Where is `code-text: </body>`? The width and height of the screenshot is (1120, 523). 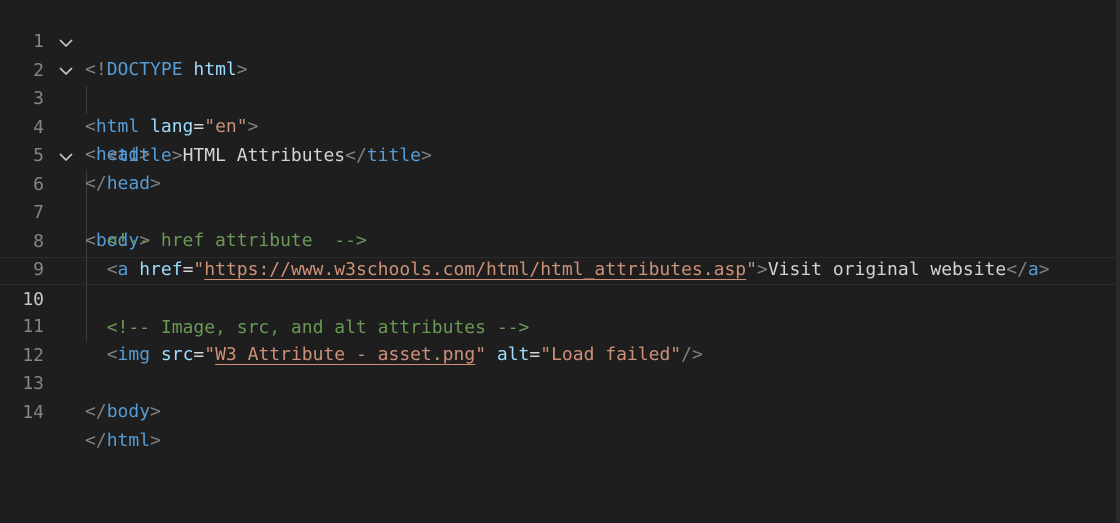
code-text: </body> is located at coordinates (123, 412).